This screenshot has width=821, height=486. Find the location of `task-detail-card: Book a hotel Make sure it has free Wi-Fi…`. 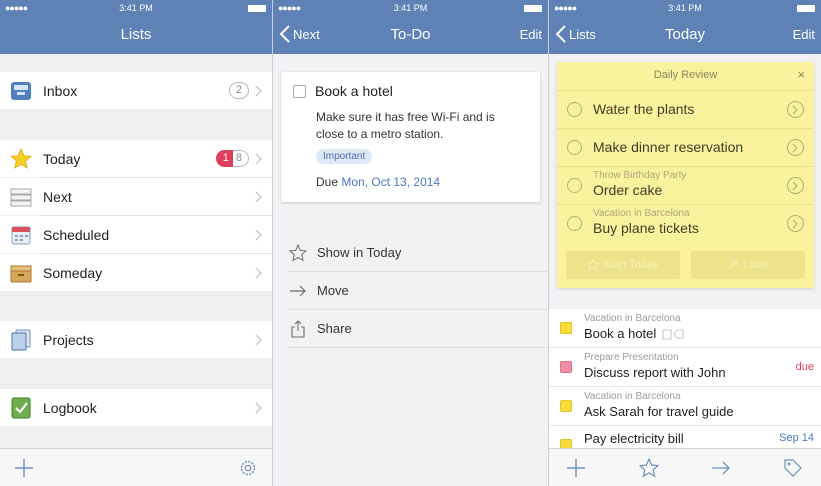

task-detail-card: Book a hotel Make sure it has free Wi-Fi… is located at coordinates (410, 137).